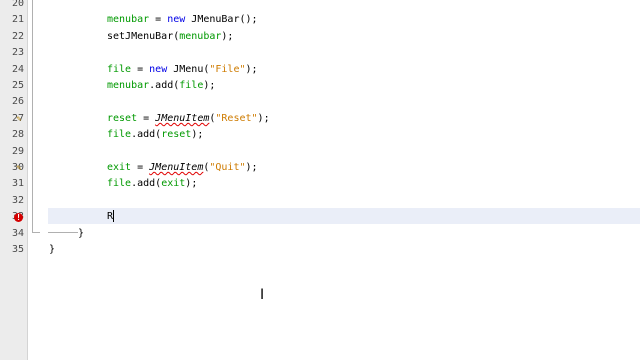 The image size is (640, 360). Describe the element at coordinates (182, 20) in the screenshot. I see `code-text: menubar = new JMenuBar();` at that location.